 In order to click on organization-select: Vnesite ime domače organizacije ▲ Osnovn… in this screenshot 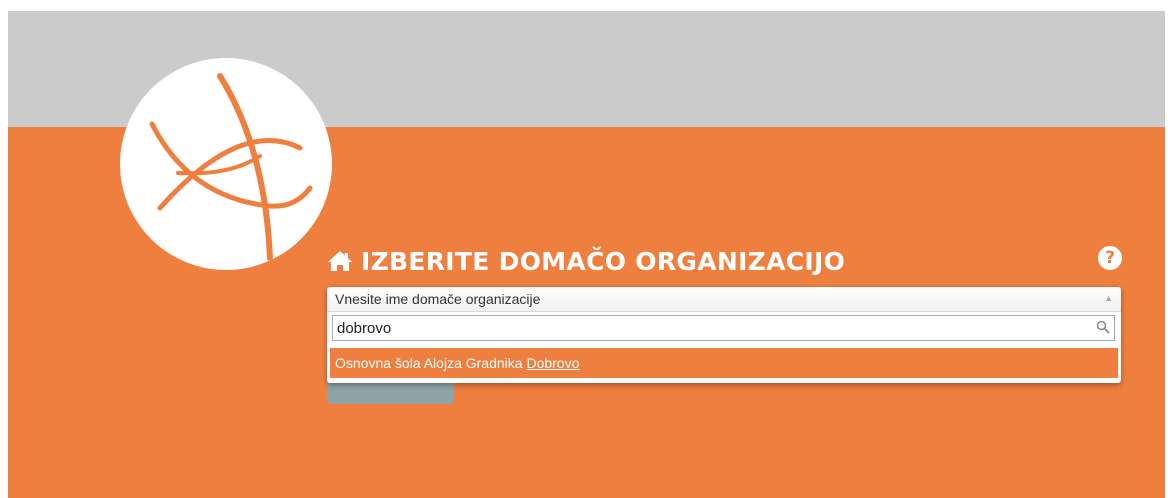, I will do `click(724, 335)`.